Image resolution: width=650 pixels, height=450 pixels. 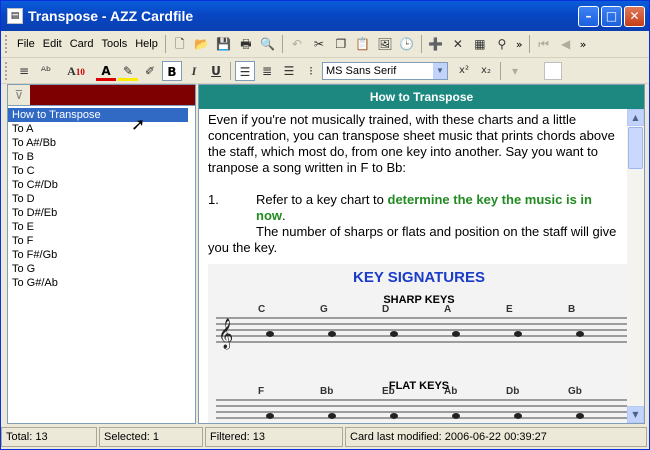 What do you see at coordinates (52, 44) in the screenshot?
I see `menu-edit: Edit` at bounding box center [52, 44].